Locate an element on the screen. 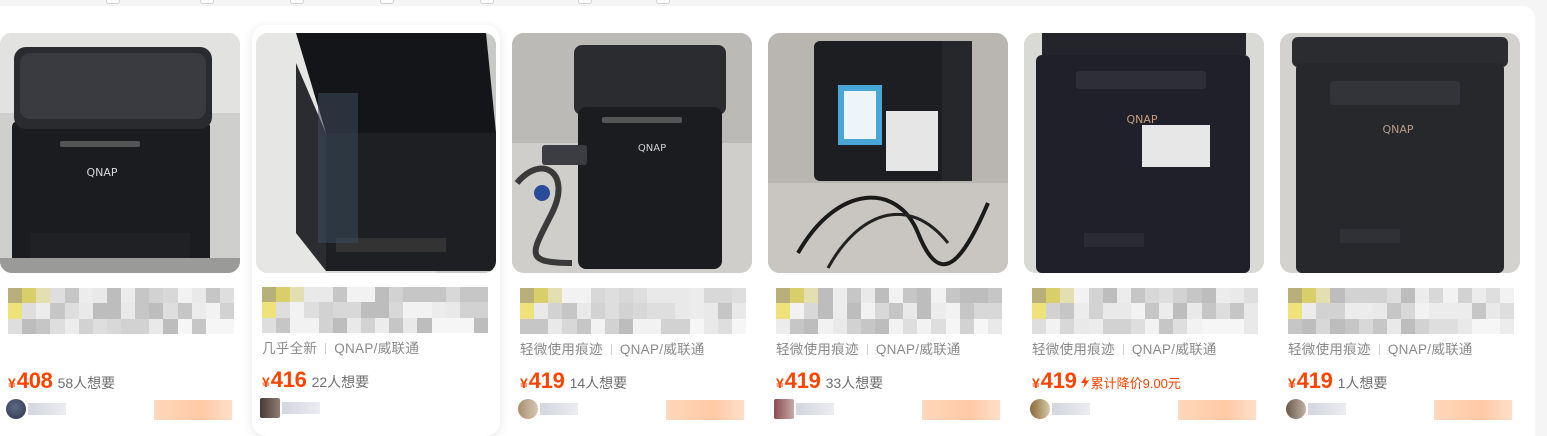 The image size is (1547, 436). lightning-icon is located at coordinates (1084, 382).